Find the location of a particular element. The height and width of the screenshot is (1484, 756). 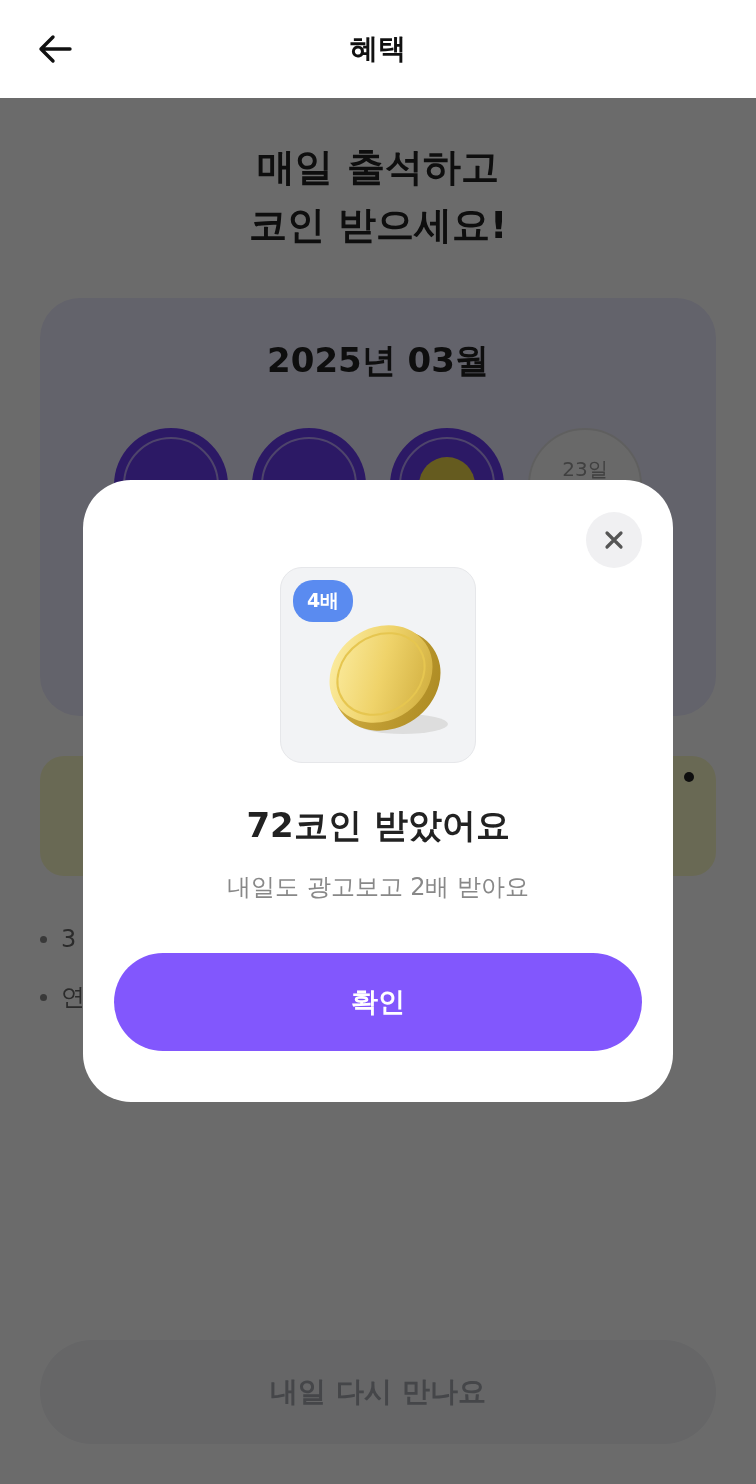

close-button is located at coordinates (614, 540).